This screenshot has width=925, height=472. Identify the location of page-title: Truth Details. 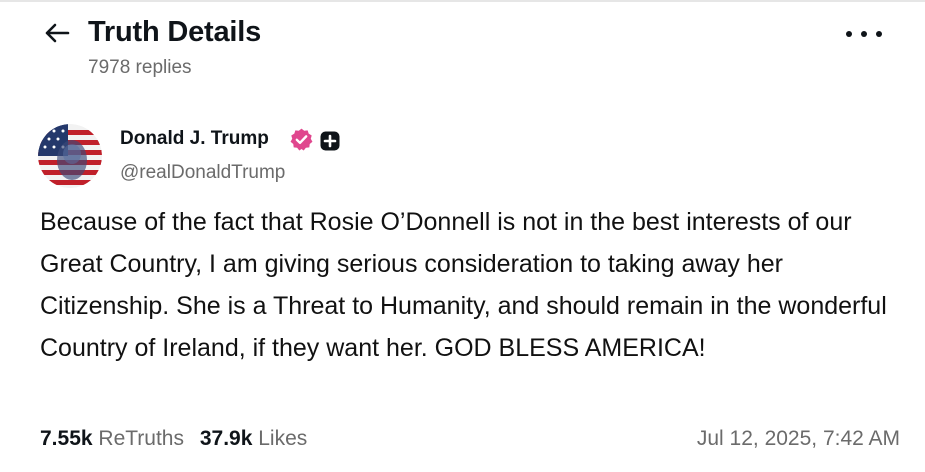
(175, 32).